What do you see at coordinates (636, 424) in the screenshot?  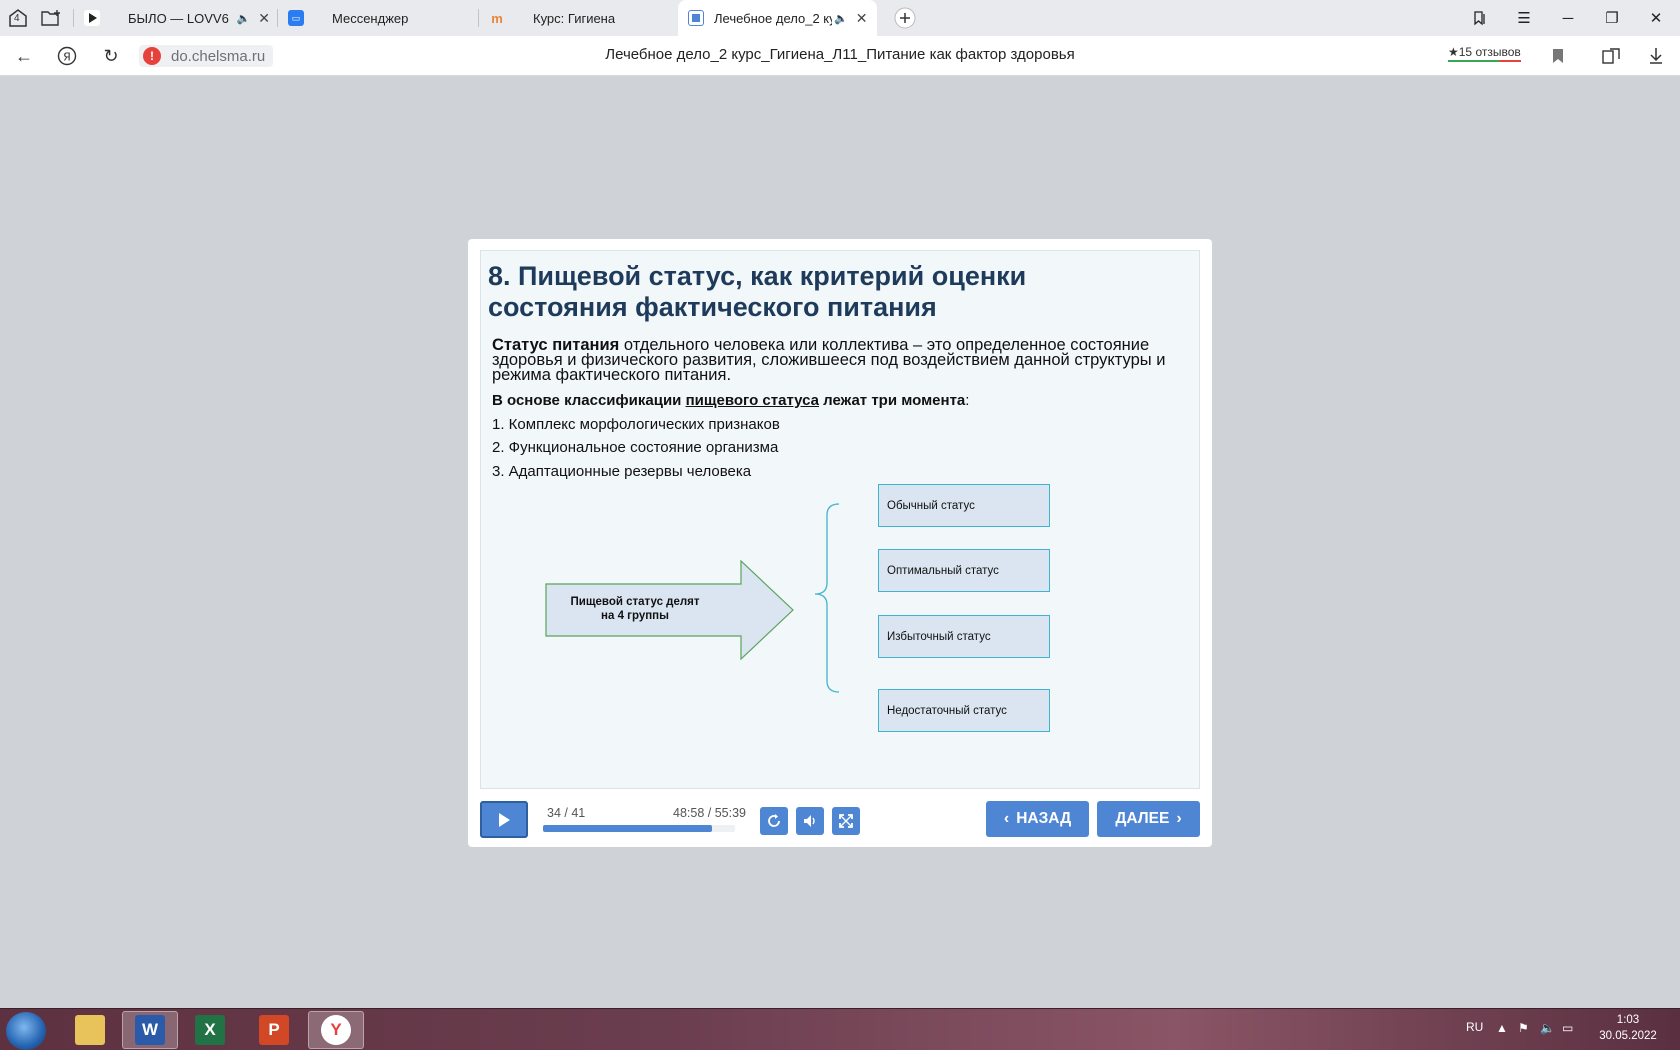 I see `list-item: 1. Комплекс морфологических признаков` at bounding box center [636, 424].